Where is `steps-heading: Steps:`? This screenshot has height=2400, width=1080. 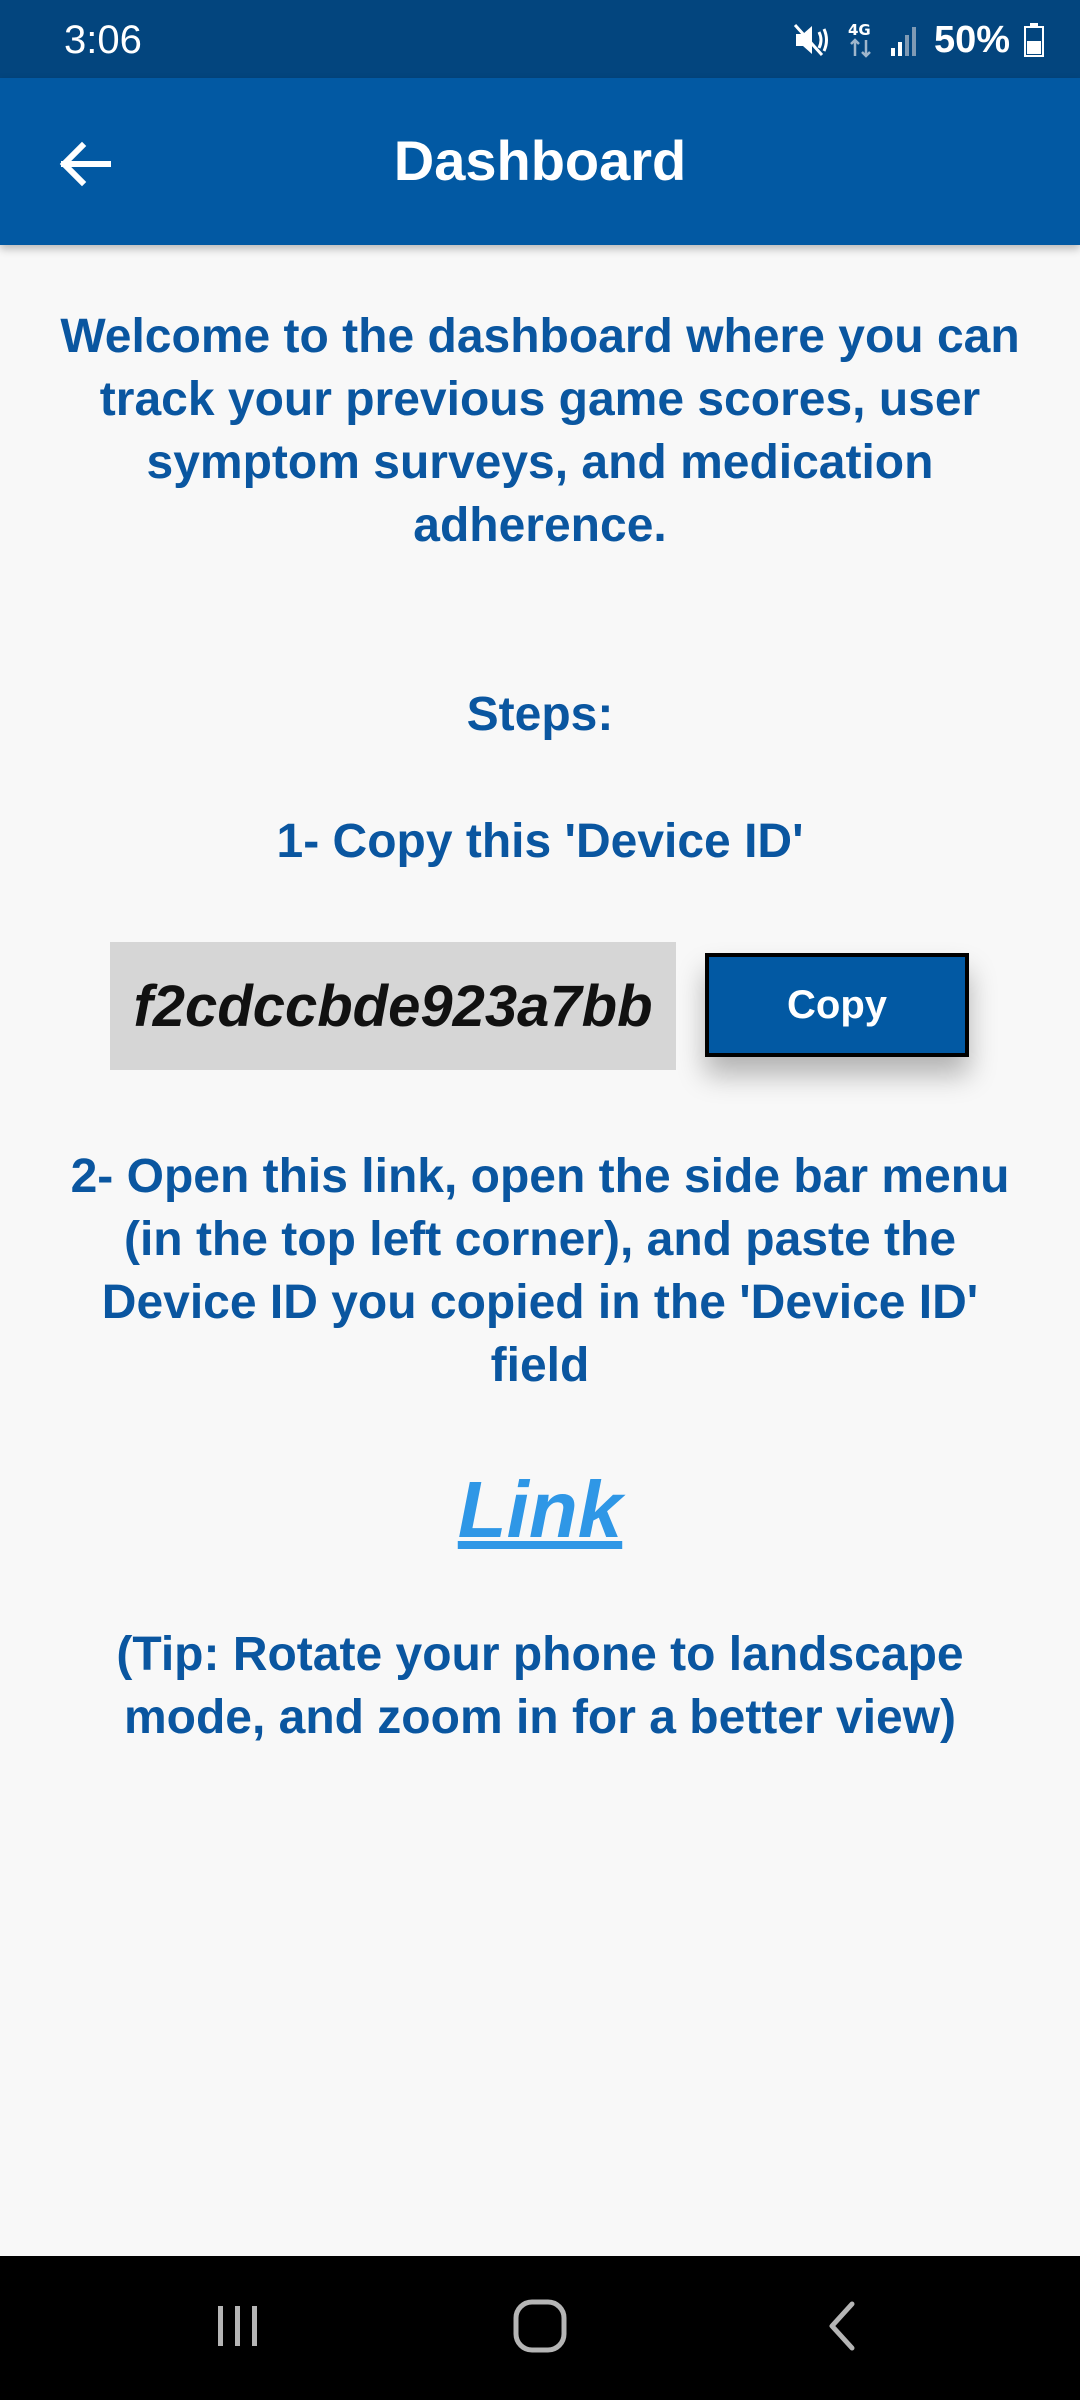
steps-heading: Steps: is located at coordinates (540, 714).